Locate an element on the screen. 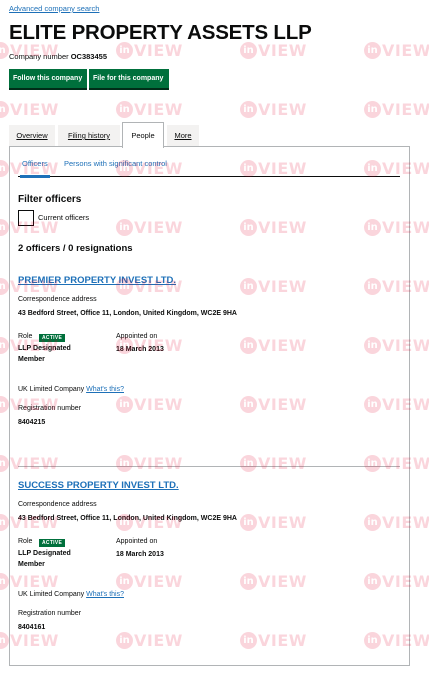 Image resolution: width=429 pixels, height=683 pixels. company-number-value: OC383455 is located at coordinates (88, 56).